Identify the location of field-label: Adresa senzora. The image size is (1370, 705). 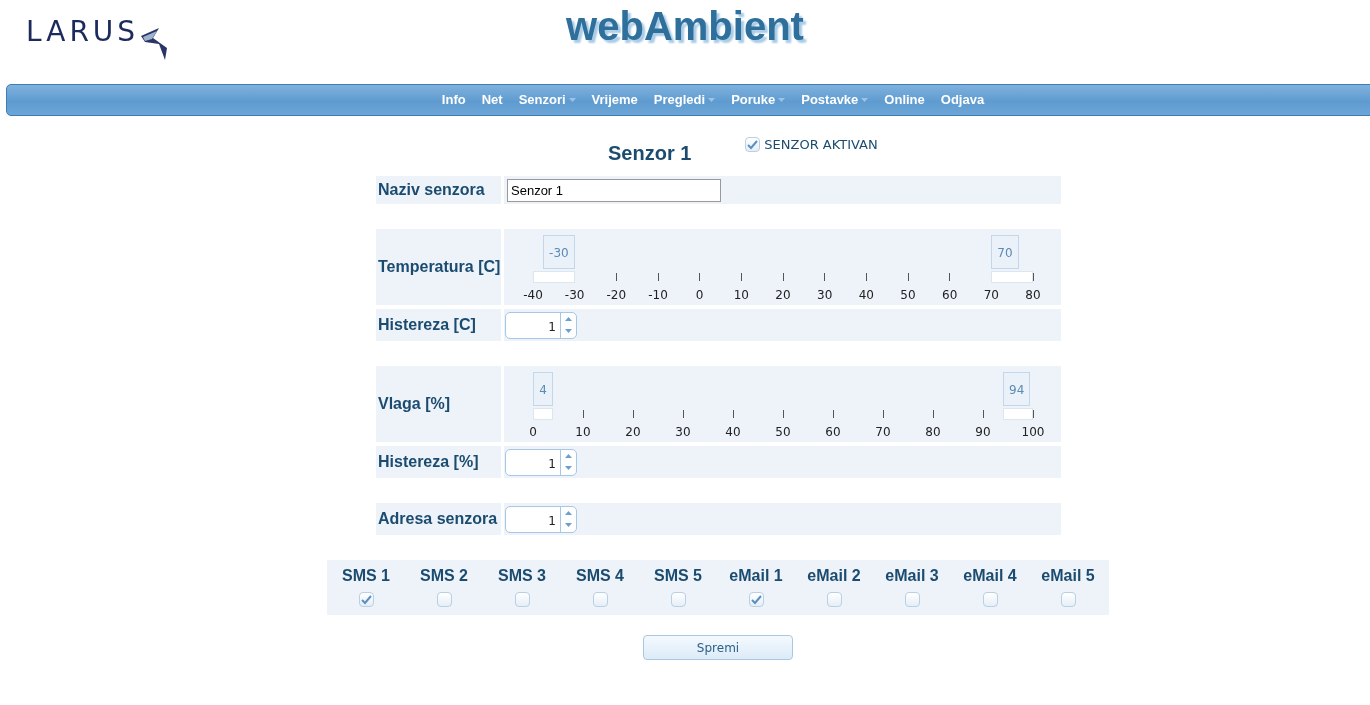
(438, 519).